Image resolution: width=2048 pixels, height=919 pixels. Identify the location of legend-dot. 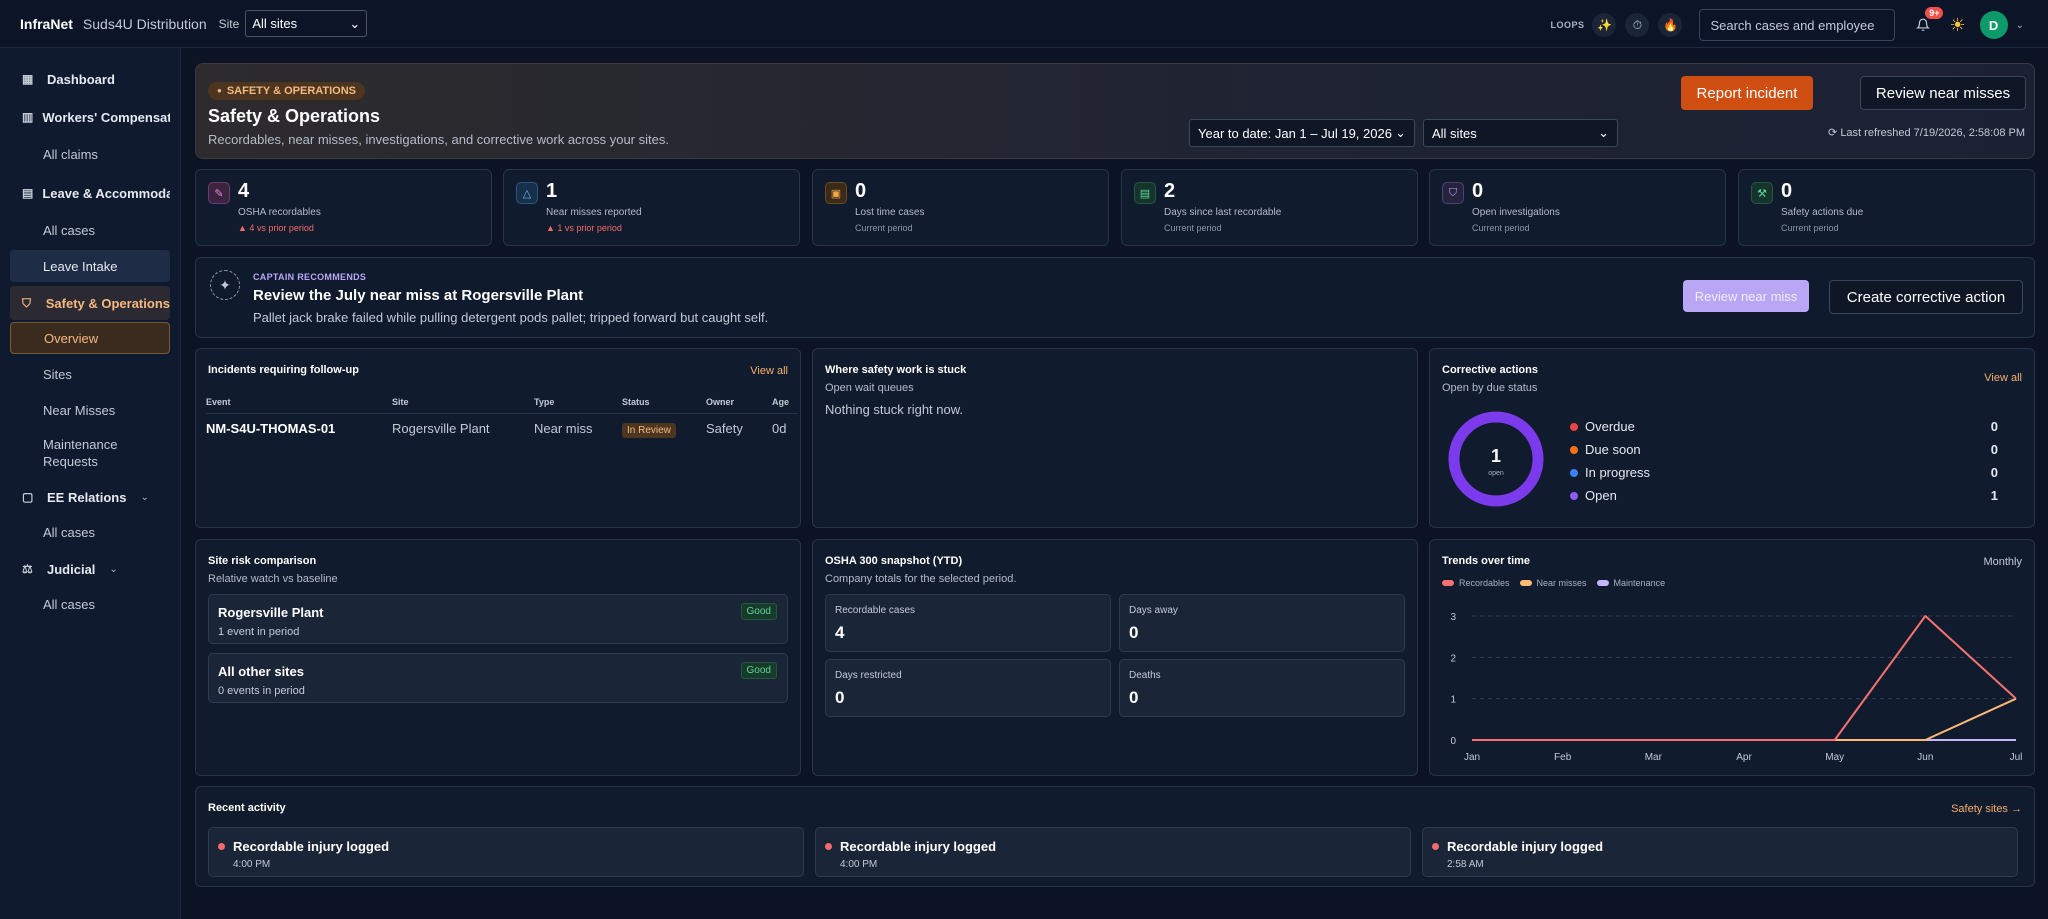
(1574, 449).